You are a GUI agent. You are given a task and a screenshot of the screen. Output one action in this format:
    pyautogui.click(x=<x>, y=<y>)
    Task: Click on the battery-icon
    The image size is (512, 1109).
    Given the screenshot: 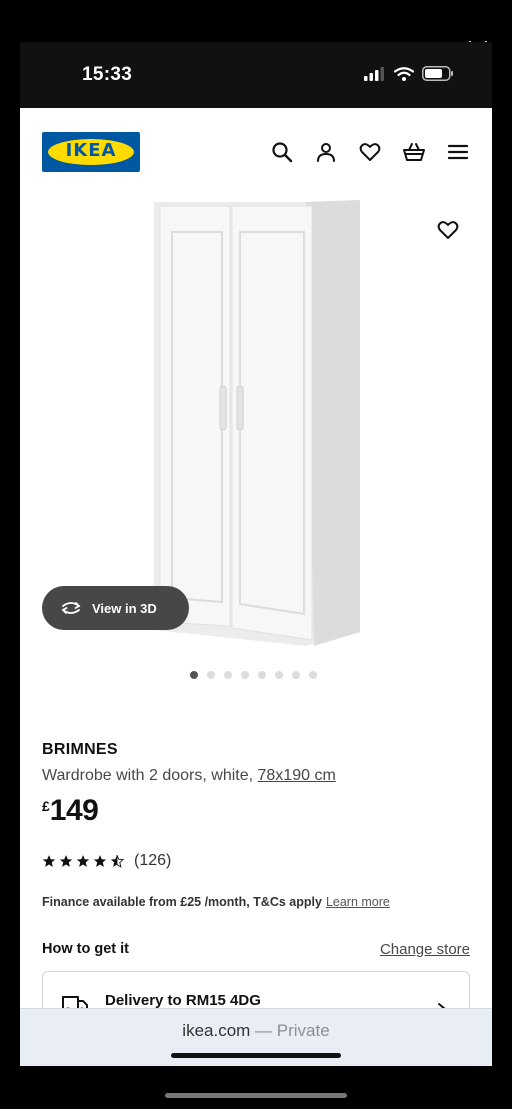 What is the action you would take?
    pyautogui.click(x=437, y=73)
    